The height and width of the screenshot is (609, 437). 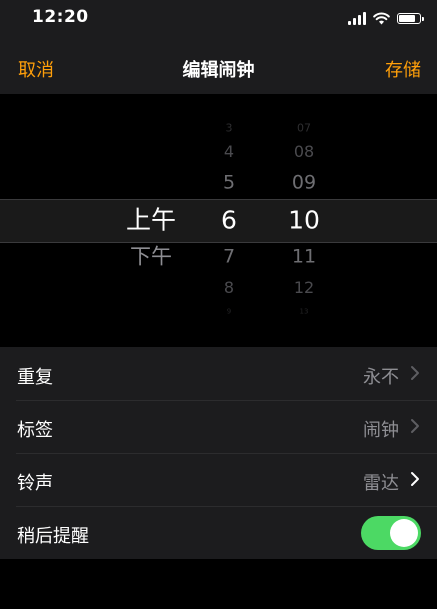 What do you see at coordinates (229, 257) in the screenshot?
I see `picker-hour-option: 7` at bounding box center [229, 257].